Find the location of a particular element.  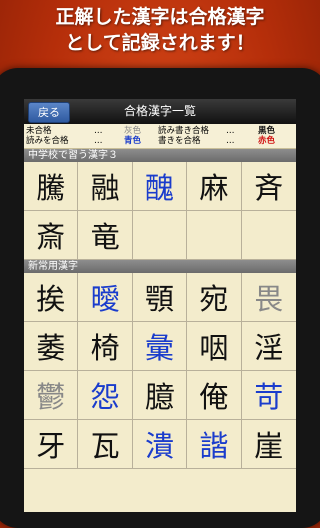

kanji-cell: 騰 is located at coordinates (51, 186).